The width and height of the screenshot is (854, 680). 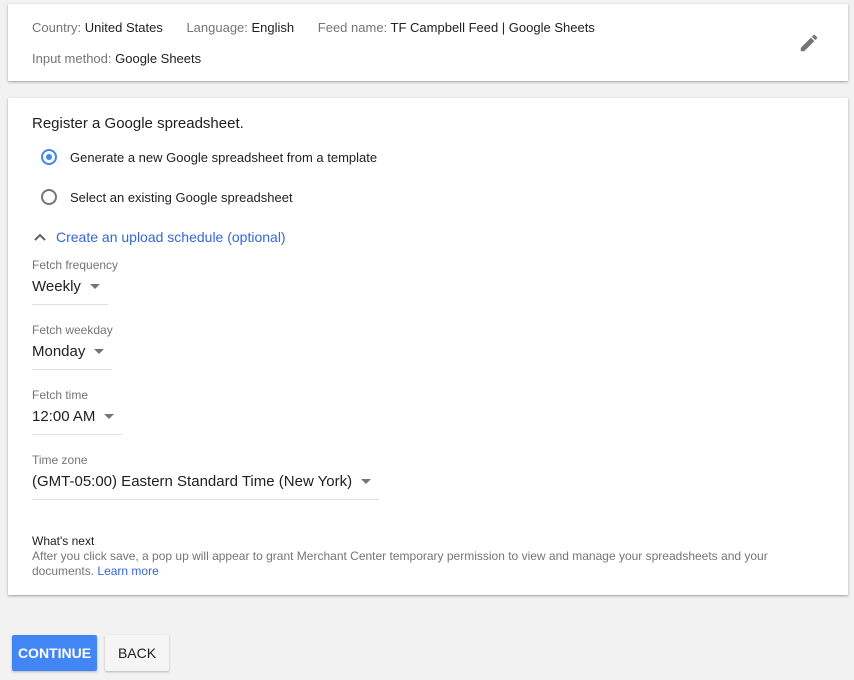 What do you see at coordinates (127, 571) in the screenshot?
I see `learn-more-link: Learn more` at bounding box center [127, 571].